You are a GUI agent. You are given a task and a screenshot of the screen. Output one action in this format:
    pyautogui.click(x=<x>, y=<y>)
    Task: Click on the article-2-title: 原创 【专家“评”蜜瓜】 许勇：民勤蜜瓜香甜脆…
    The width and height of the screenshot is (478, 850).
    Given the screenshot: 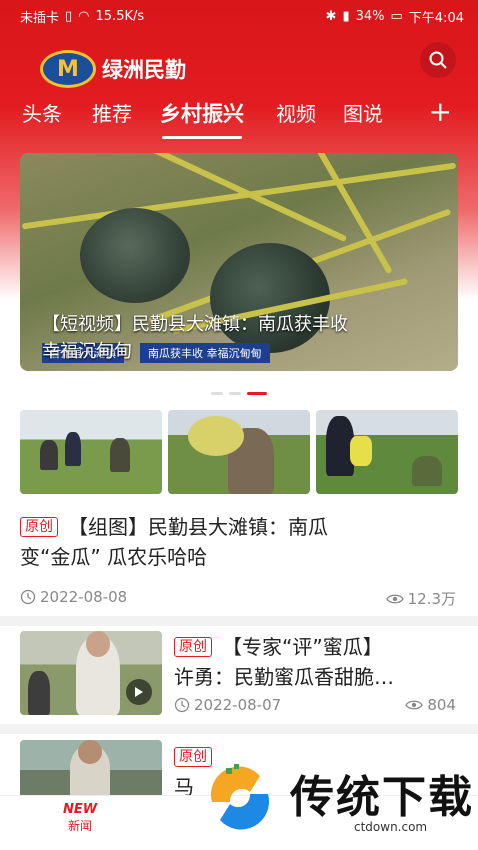 What is the action you would take?
    pyautogui.click(x=319, y=662)
    